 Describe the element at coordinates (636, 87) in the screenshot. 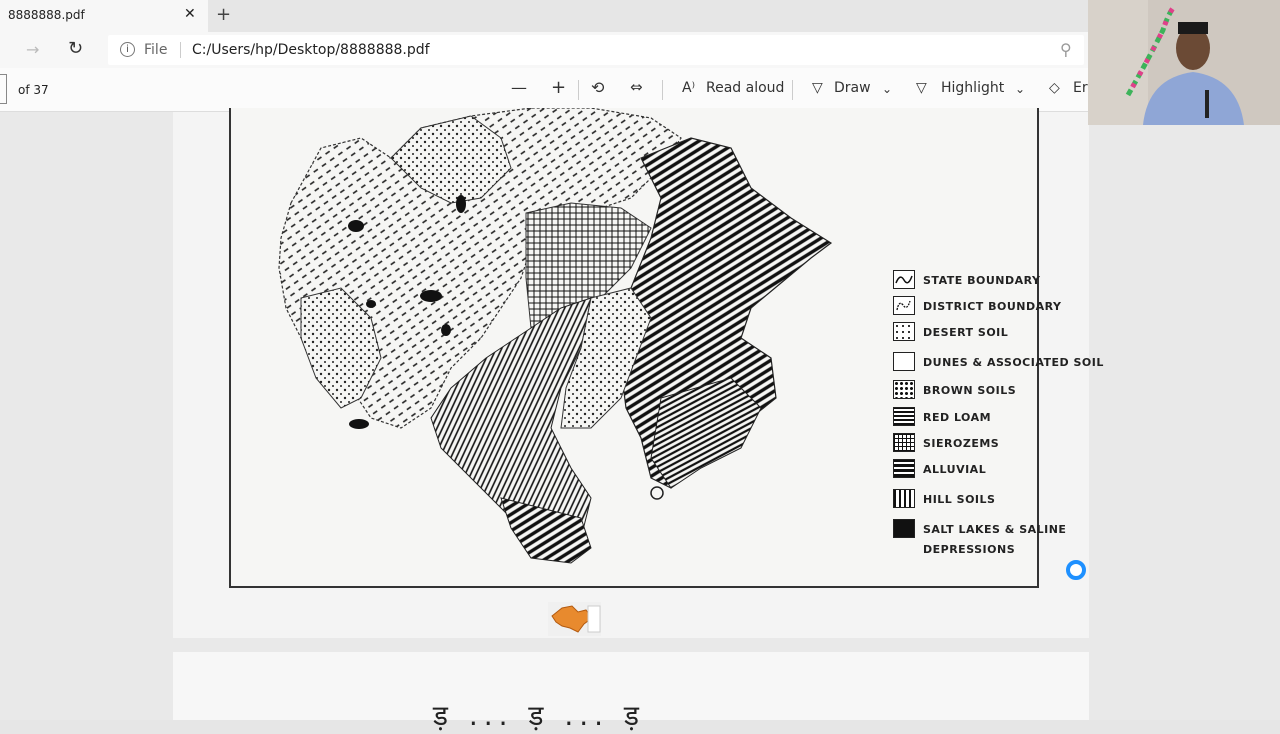

I see `fit-page-icon: ⇔` at that location.